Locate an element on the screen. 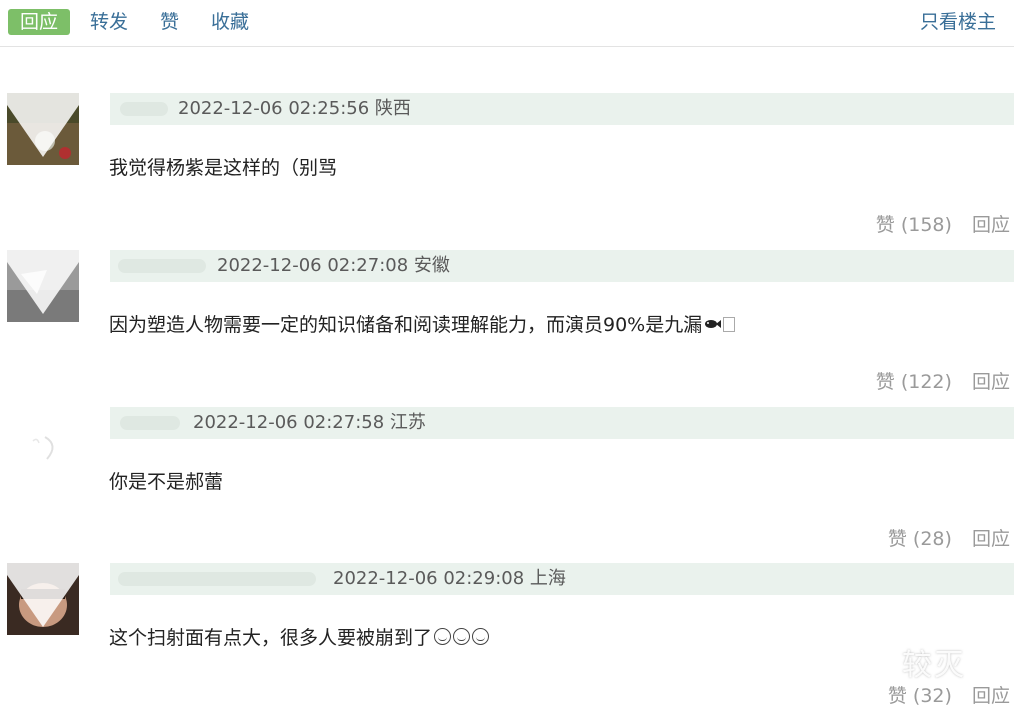  comment-location: 上海 is located at coordinates (547, 578).